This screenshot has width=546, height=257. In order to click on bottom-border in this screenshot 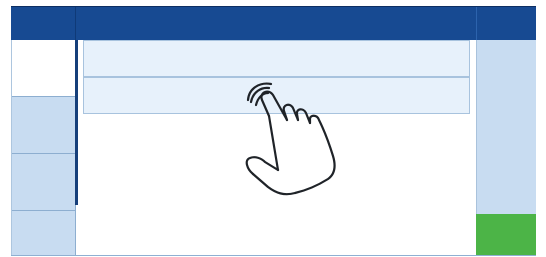, I will do `click(273, 255)`.